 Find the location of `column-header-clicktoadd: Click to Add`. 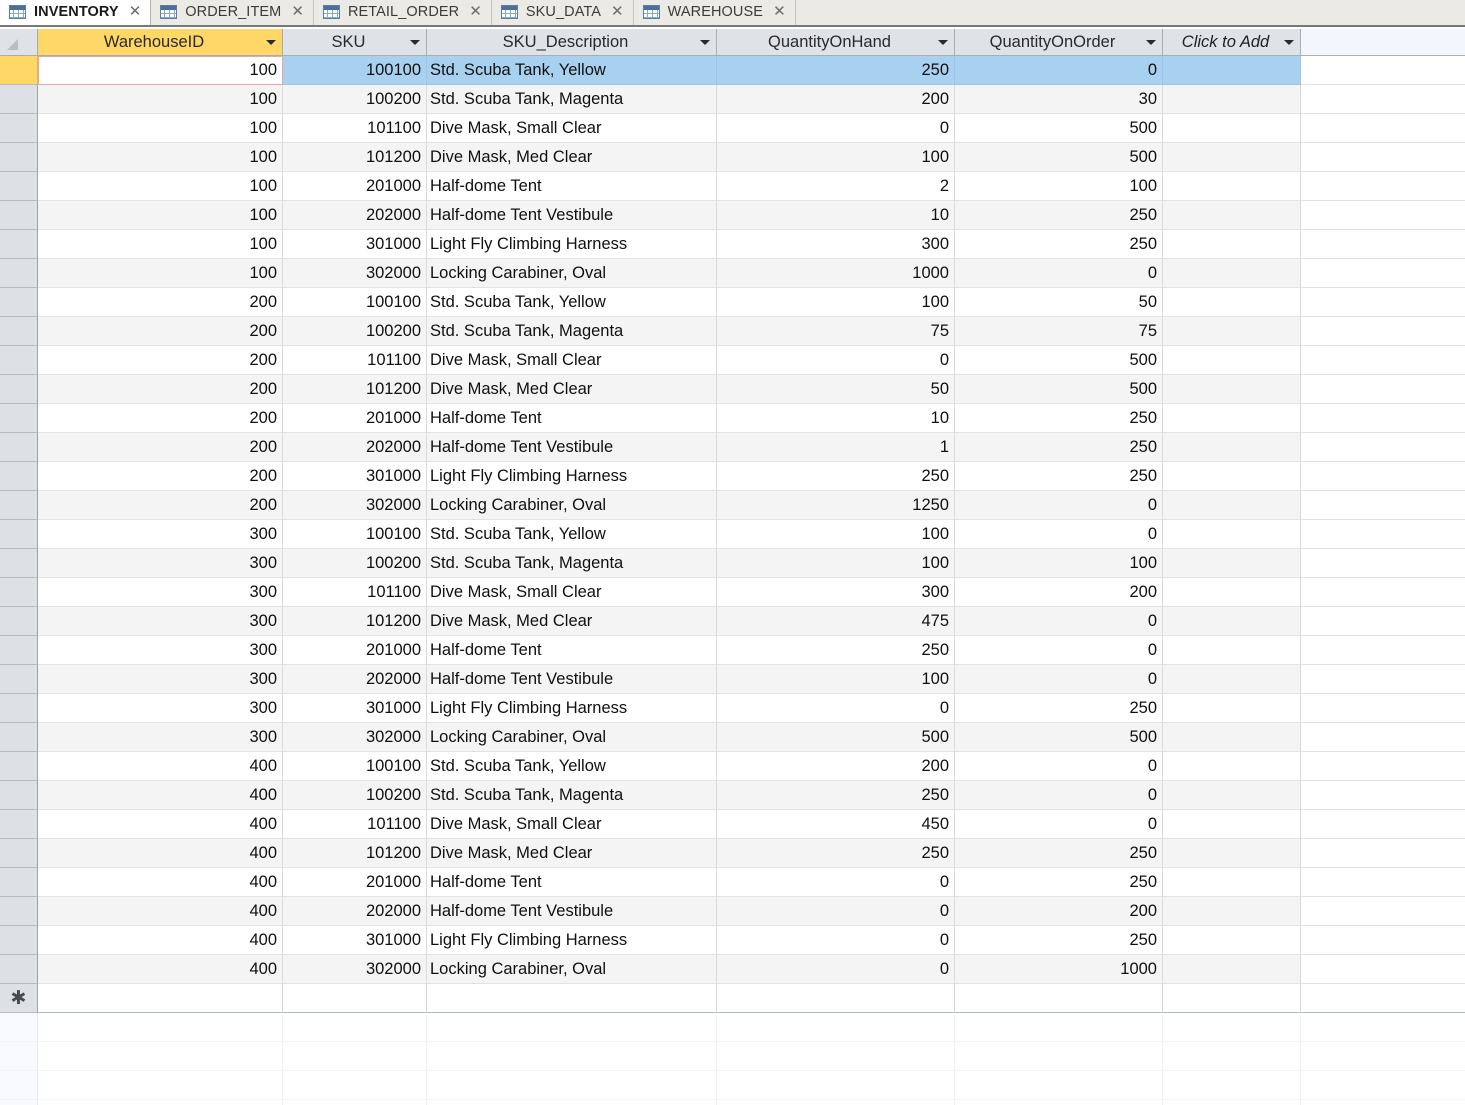

column-header-clicktoadd: Click to Add is located at coordinates (1232, 42).